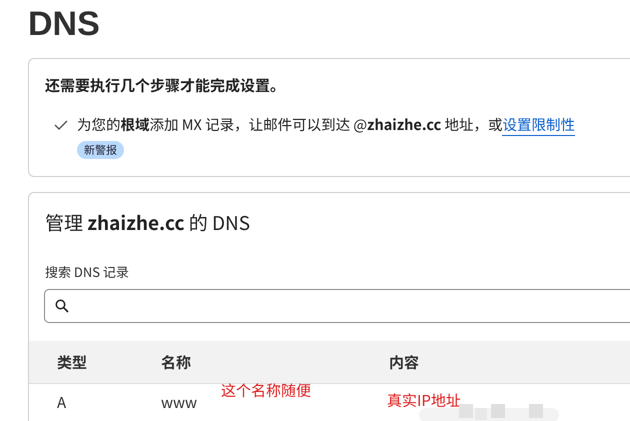 The image size is (630, 421). Describe the element at coordinates (165, 85) in the screenshot. I see `setup-heading: 还需要执行几个步骤才能完成设置。` at that location.